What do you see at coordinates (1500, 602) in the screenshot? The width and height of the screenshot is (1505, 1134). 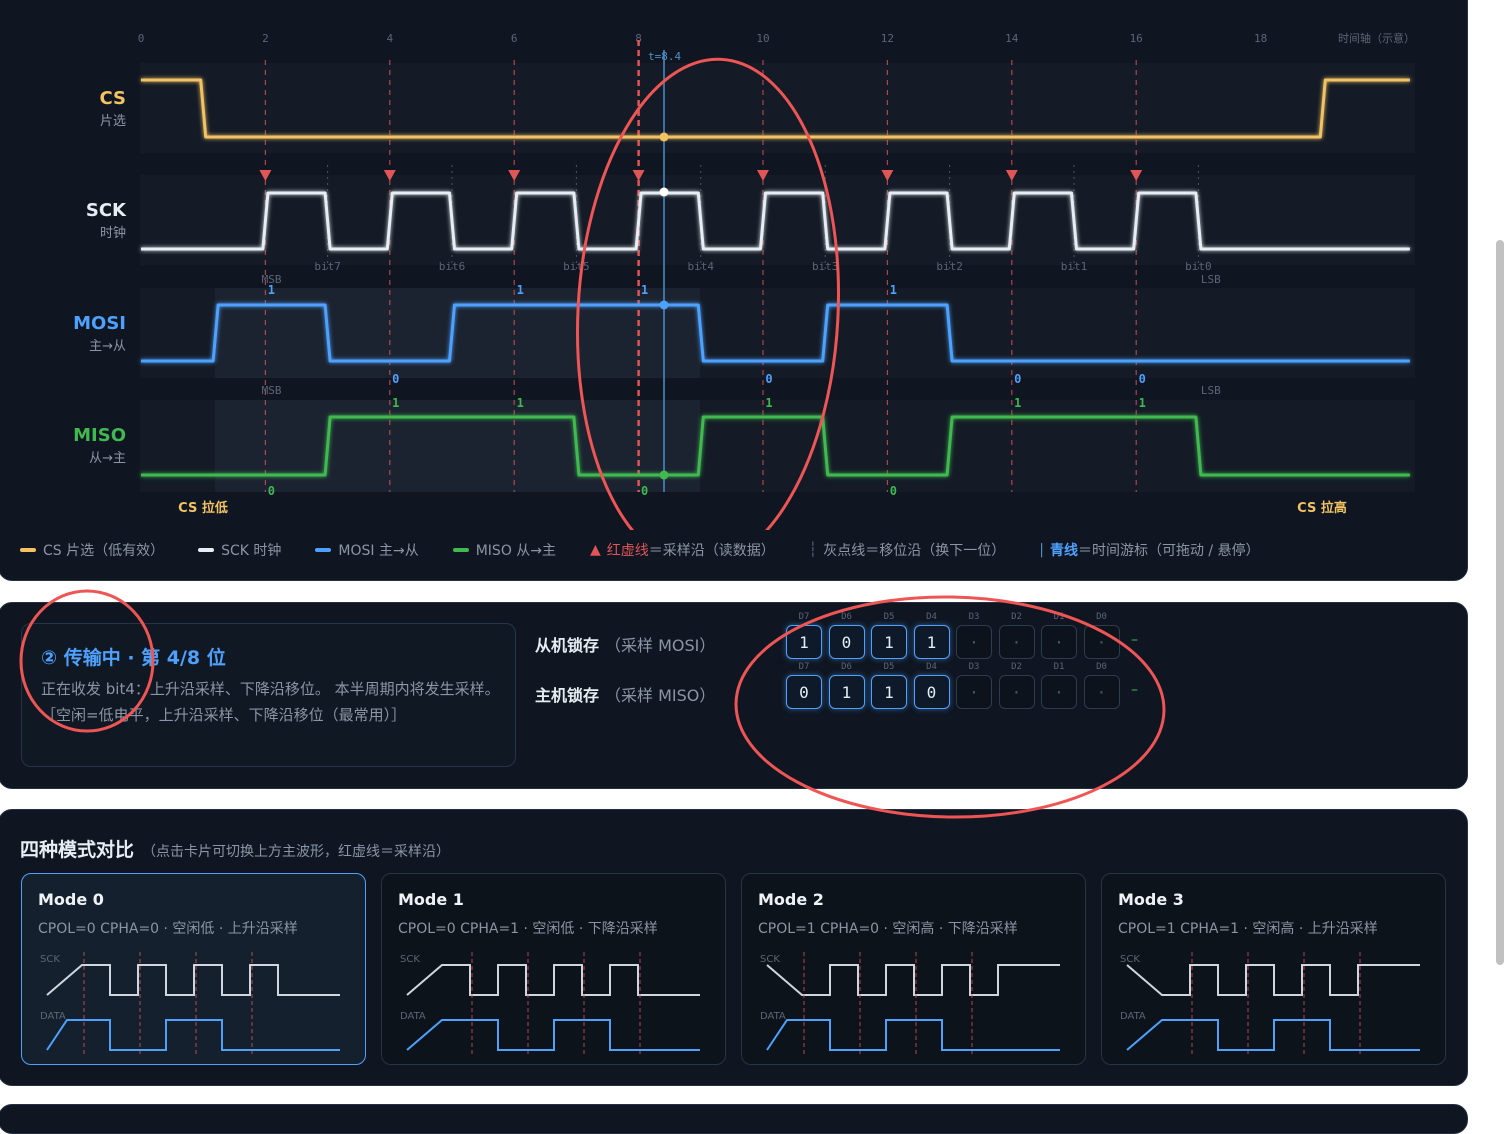 I see `page-scrollbar` at bounding box center [1500, 602].